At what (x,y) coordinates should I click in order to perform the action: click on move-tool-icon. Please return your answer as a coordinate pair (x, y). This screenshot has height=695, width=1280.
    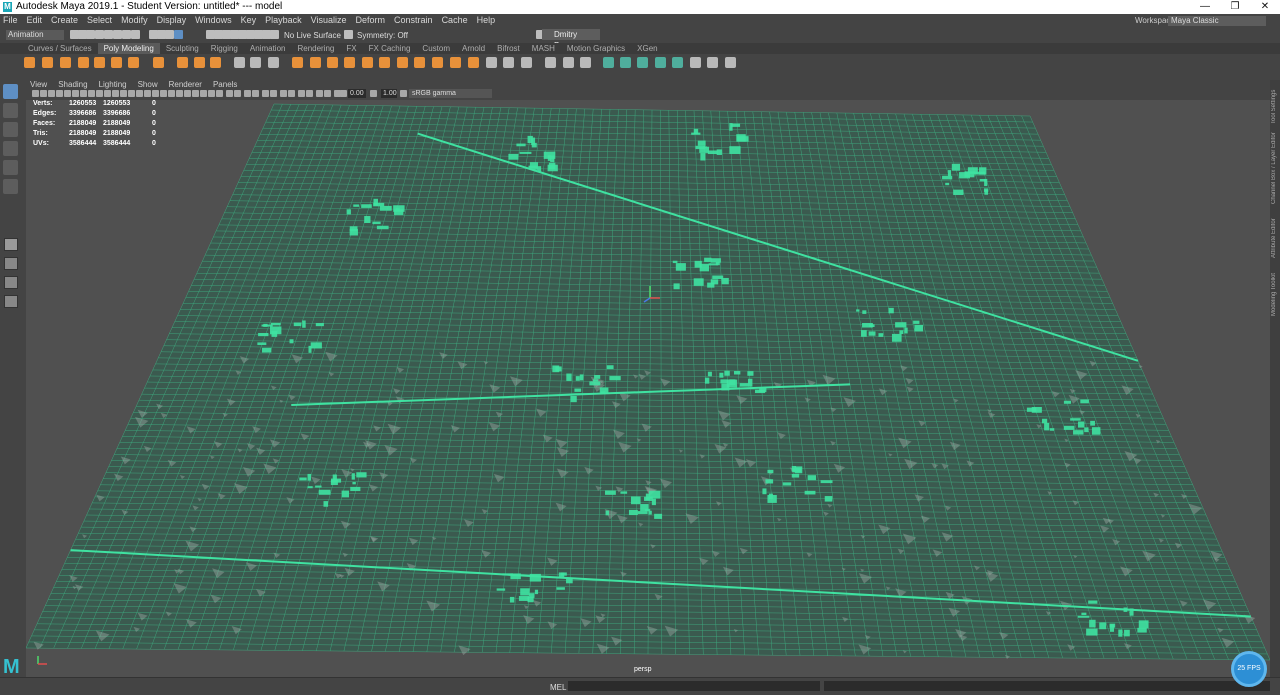
    Looking at the image, I should click on (10, 148).